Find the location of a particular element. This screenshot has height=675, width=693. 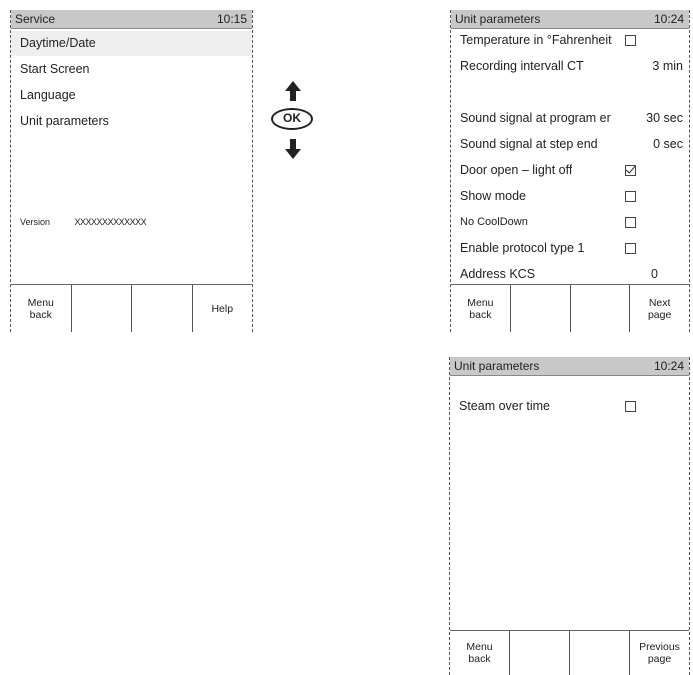

param-label: Show mode is located at coordinates (493, 196).